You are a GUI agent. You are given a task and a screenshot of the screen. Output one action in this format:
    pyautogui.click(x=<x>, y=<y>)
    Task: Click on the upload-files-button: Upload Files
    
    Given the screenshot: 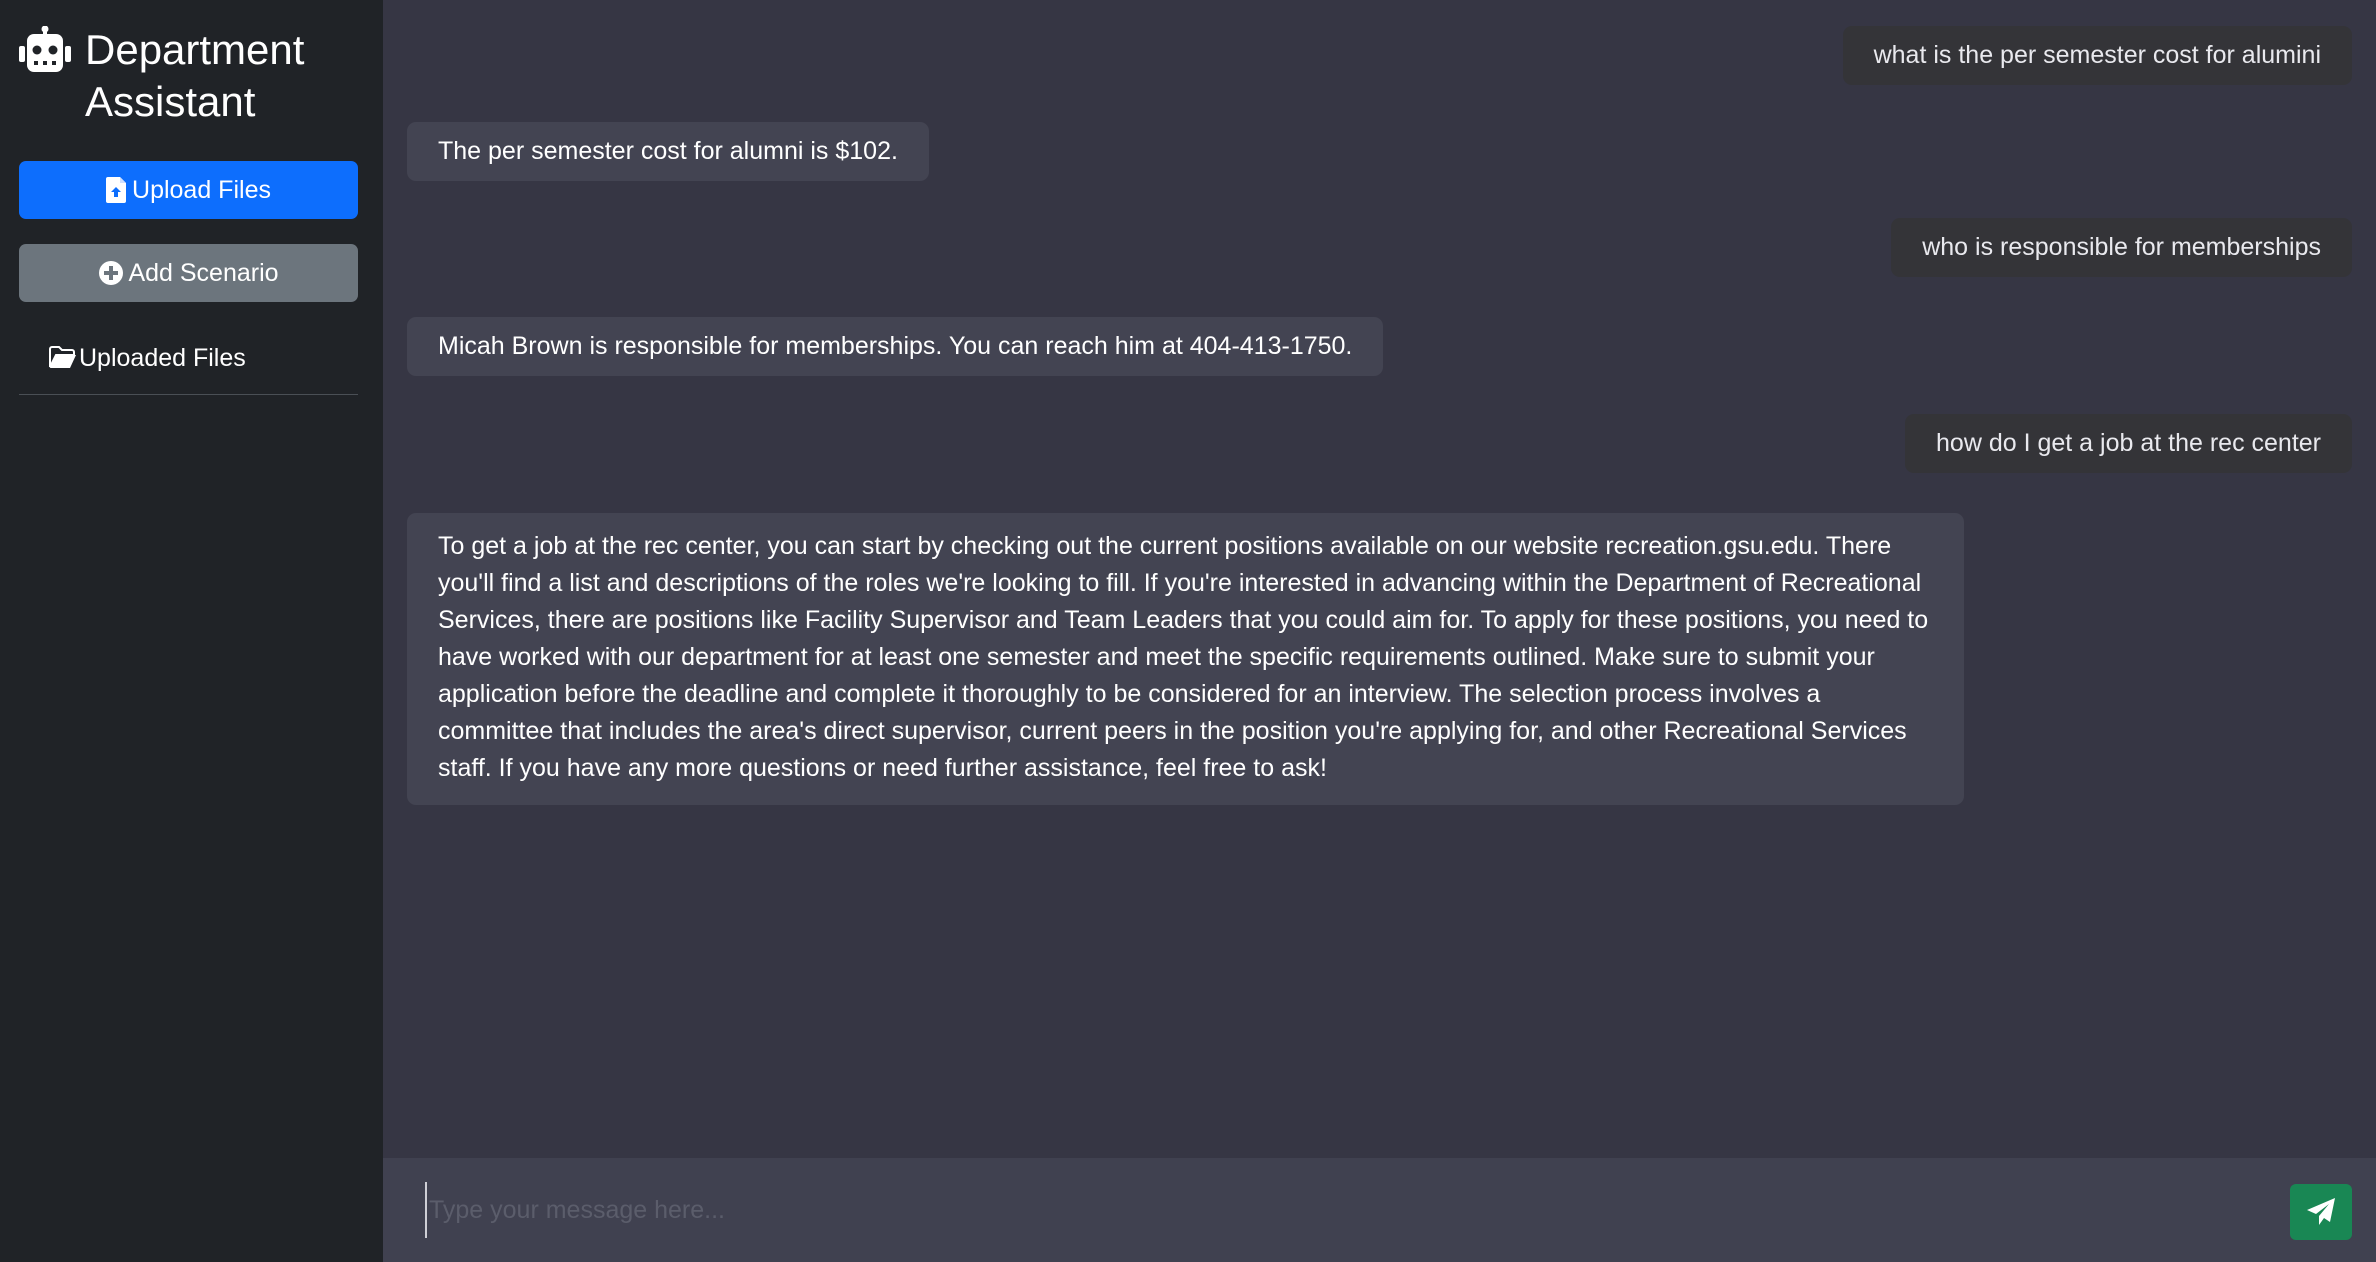 What is the action you would take?
    pyautogui.click(x=188, y=190)
    